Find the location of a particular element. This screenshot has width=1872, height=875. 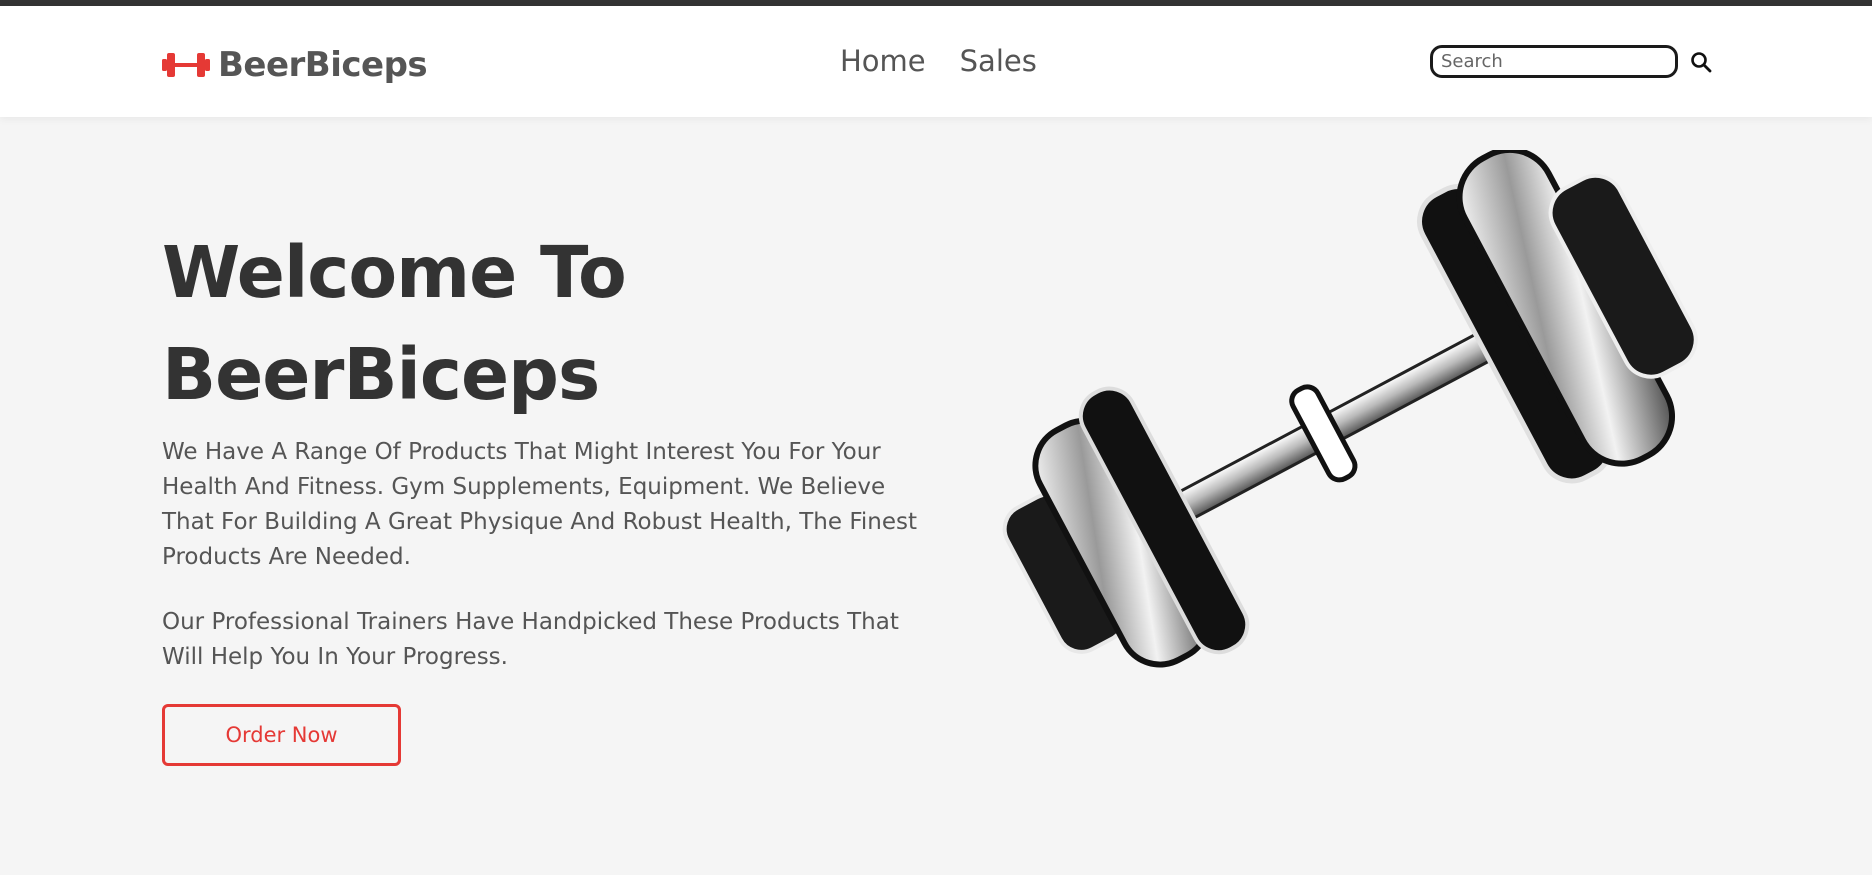

site-header: BeerBiceps Home Sales is located at coordinates (936, 61).